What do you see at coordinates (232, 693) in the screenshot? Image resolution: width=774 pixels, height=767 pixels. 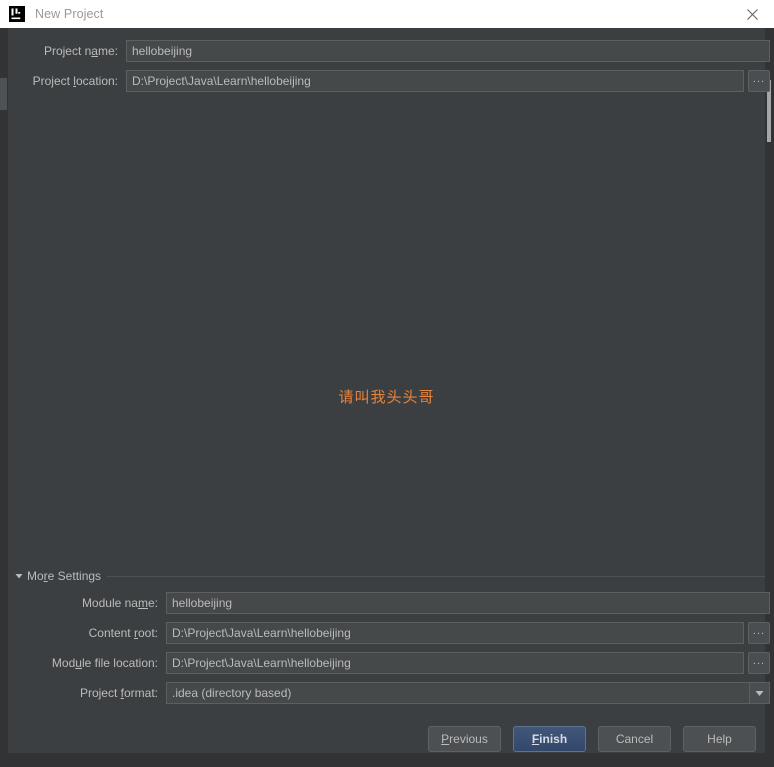 I see `project-format-selected-value: .idea (directory based)` at bounding box center [232, 693].